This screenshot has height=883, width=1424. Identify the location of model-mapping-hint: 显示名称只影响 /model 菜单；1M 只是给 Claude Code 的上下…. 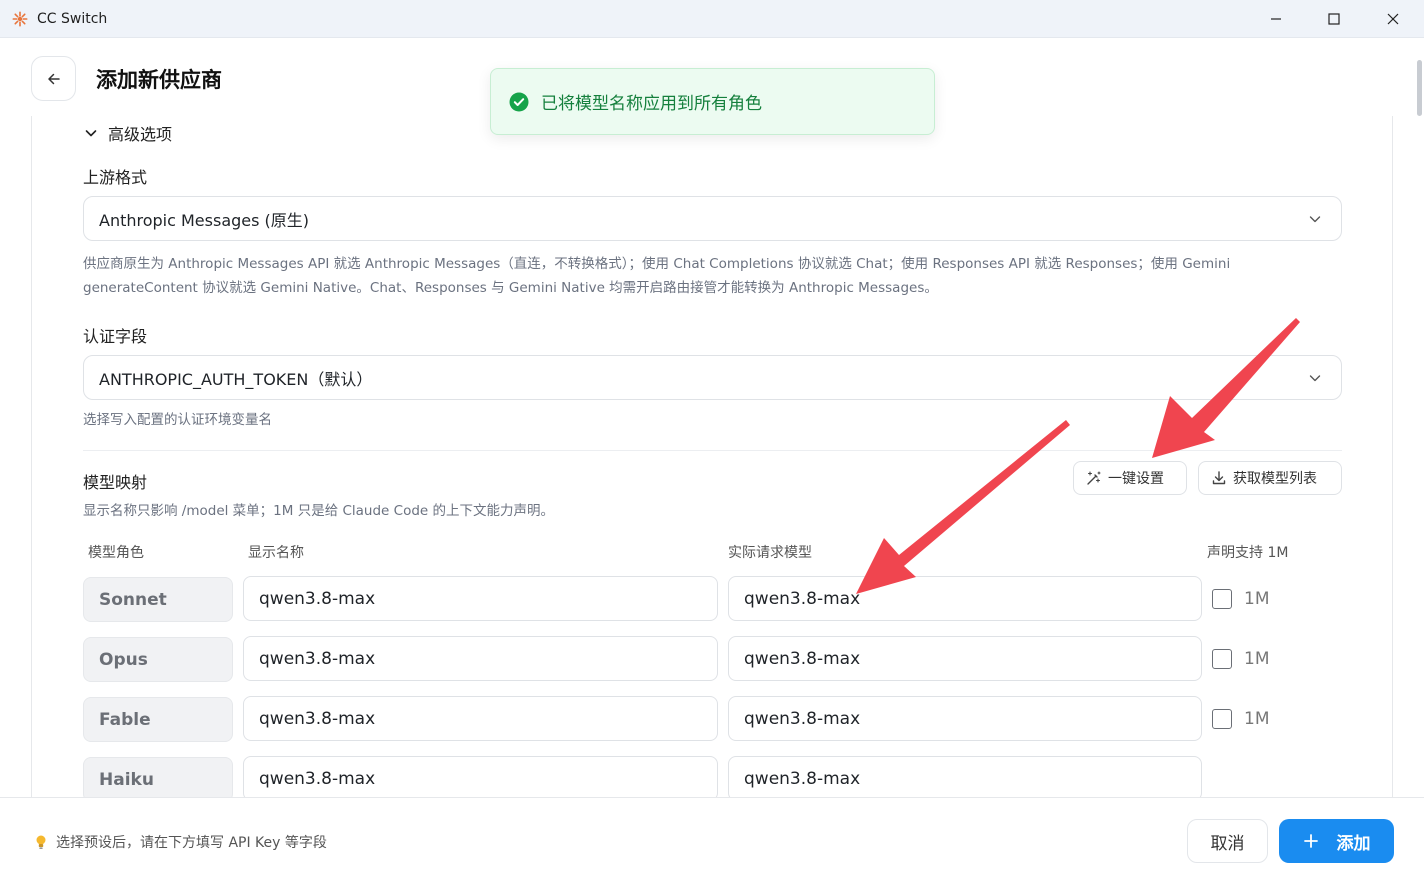
(319, 511).